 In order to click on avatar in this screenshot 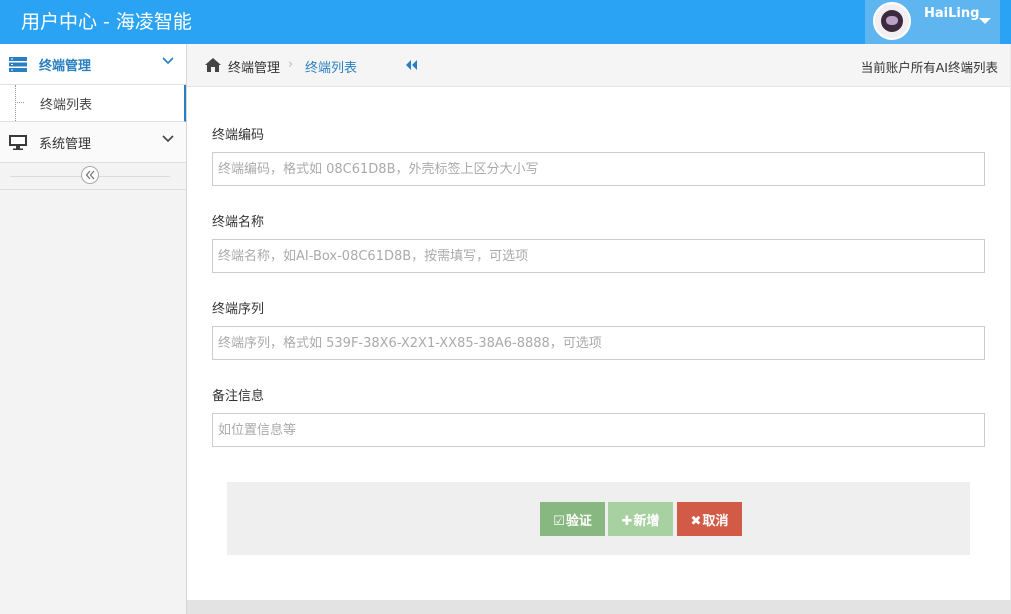, I will do `click(892, 21)`.